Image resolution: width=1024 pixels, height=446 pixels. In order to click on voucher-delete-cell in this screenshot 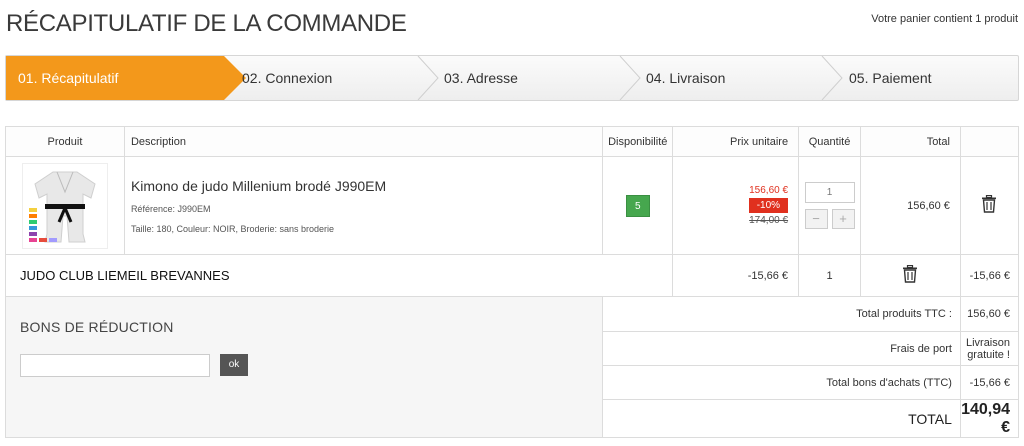, I will do `click(910, 275)`.